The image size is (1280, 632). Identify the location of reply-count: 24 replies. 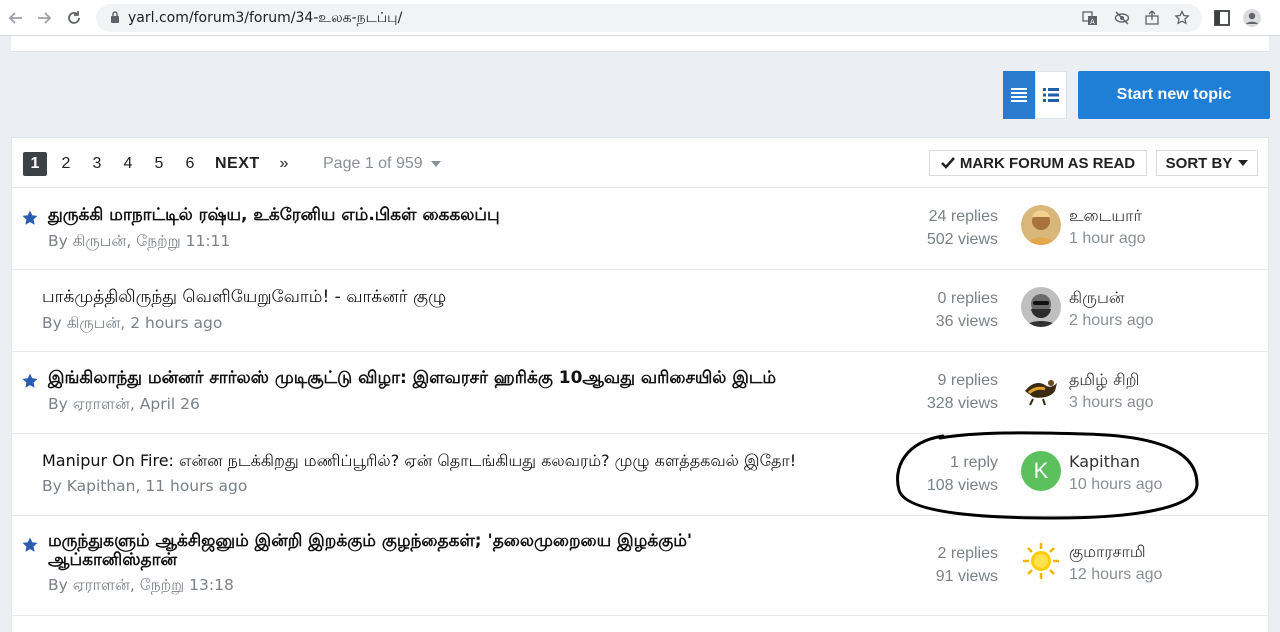
(963, 216).